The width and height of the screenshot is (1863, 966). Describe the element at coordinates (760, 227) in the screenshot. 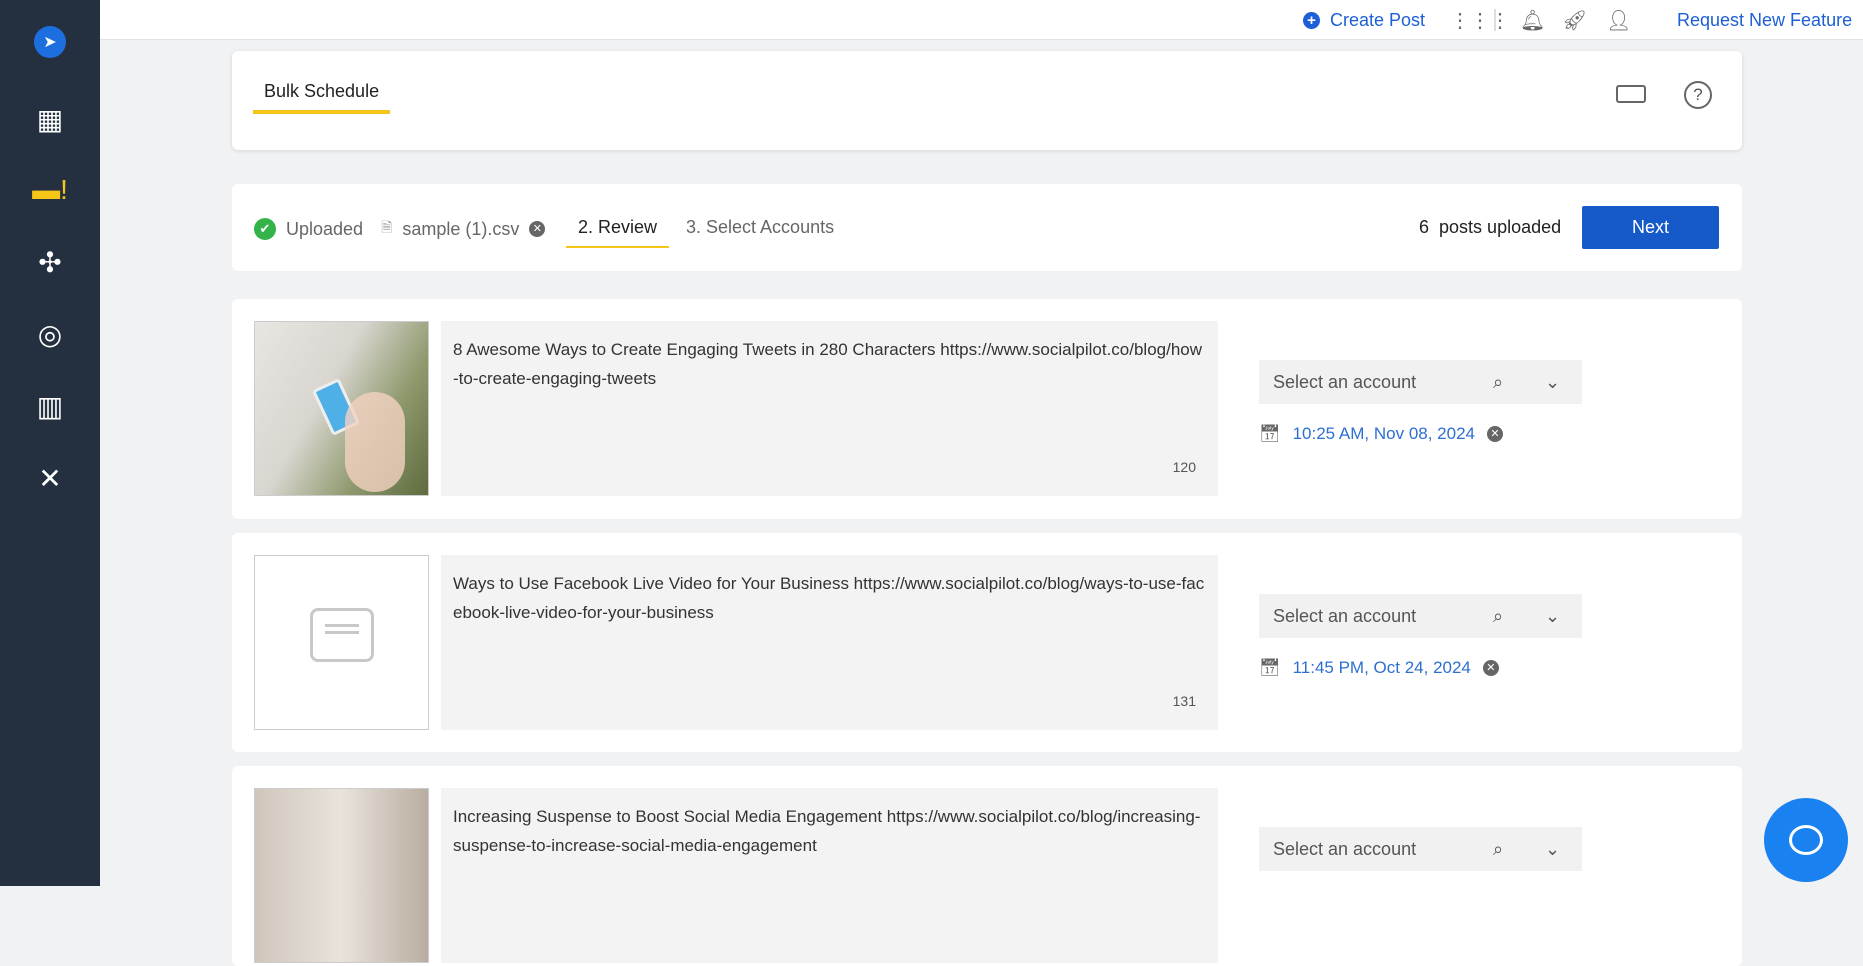

I see `step-select-accounts: 3. Select Accounts` at that location.